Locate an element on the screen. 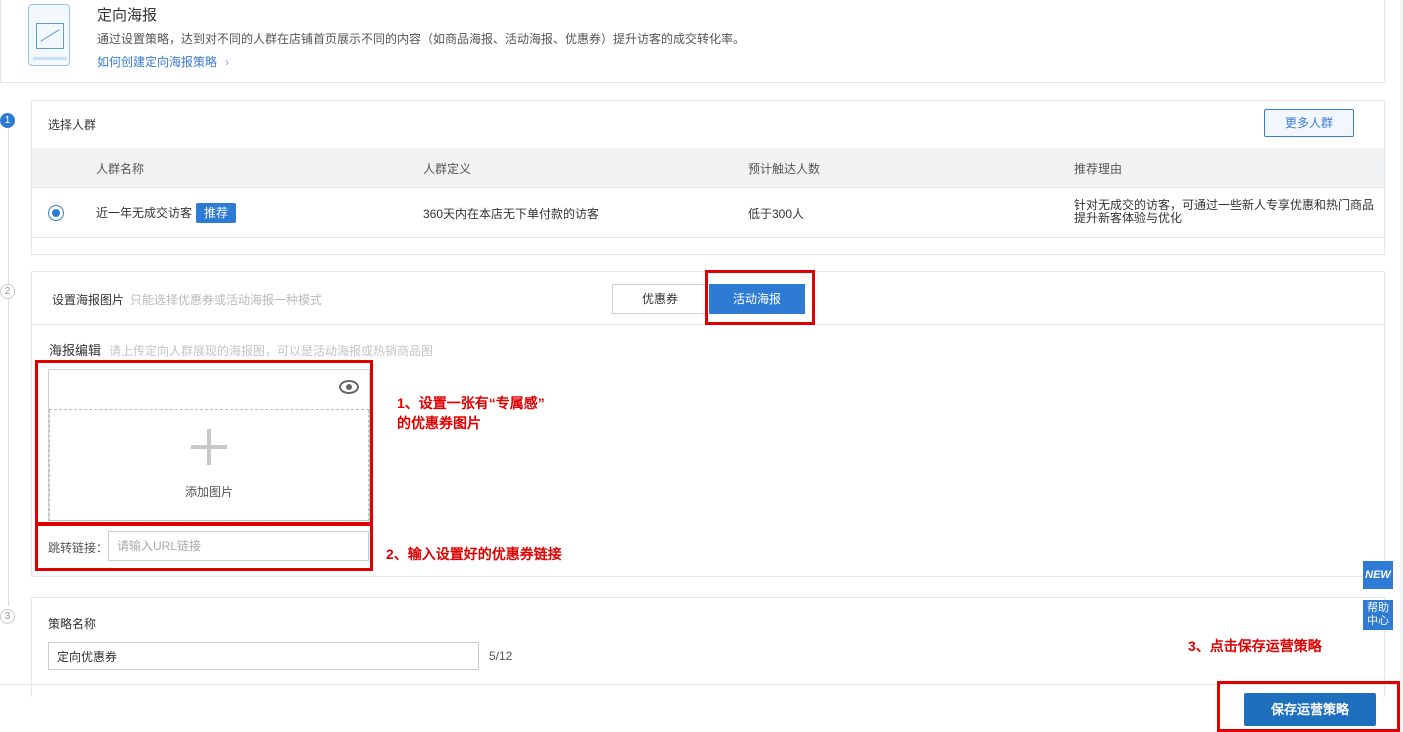 Image resolution: width=1403 pixels, height=732 pixels. page-title: 定向海报 is located at coordinates (127, 15).